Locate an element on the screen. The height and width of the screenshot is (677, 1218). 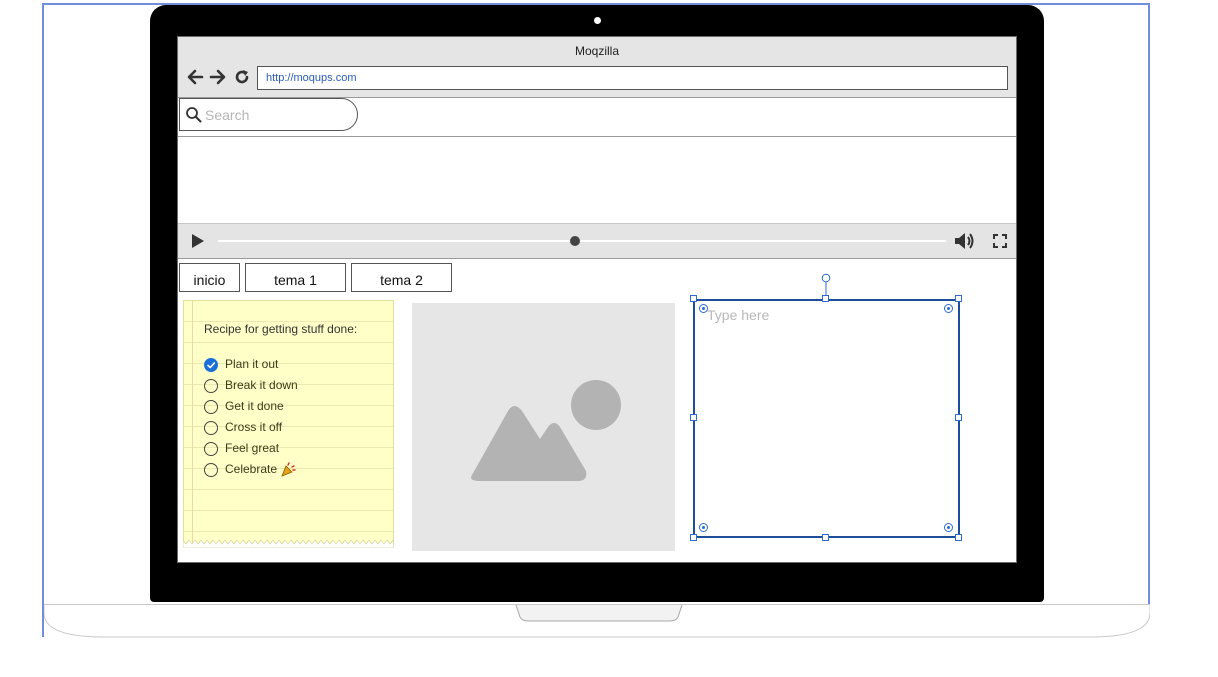
rotate-handle-icon is located at coordinates (826, 285).